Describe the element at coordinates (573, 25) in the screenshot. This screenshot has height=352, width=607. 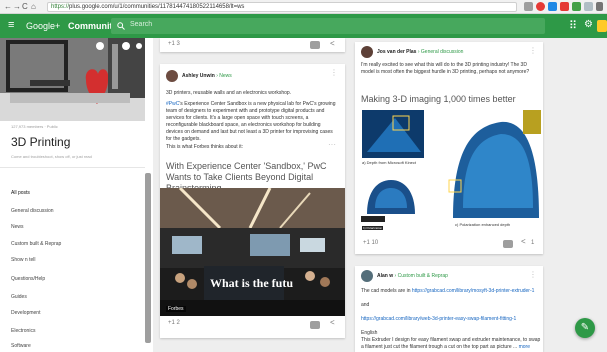
I see `apps-icon: ⠿` at that location.